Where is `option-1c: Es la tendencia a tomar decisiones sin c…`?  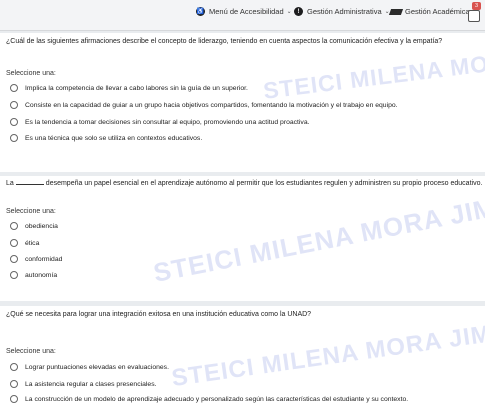 option-1c: Es la tendencia a tomar decisiones sin c… is located at coordinates (160, 122).